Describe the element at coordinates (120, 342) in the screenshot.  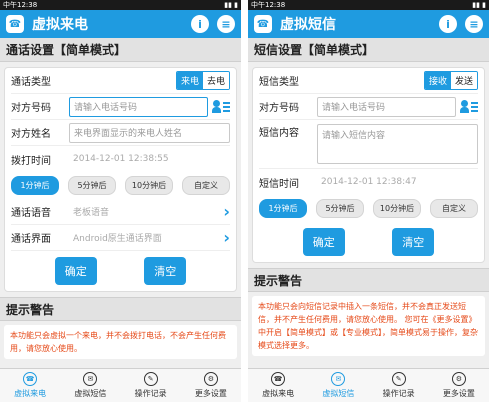
I see `warning-text: 本功能只会虚拟一个来电，并不会拨打电话，不会产生任何费用，请您放心使用。` at that location.